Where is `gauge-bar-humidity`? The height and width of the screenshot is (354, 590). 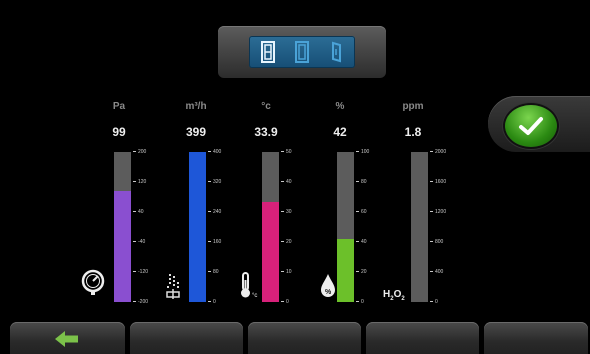 gauge-bar-humidity is located at coordinates (345, 227).